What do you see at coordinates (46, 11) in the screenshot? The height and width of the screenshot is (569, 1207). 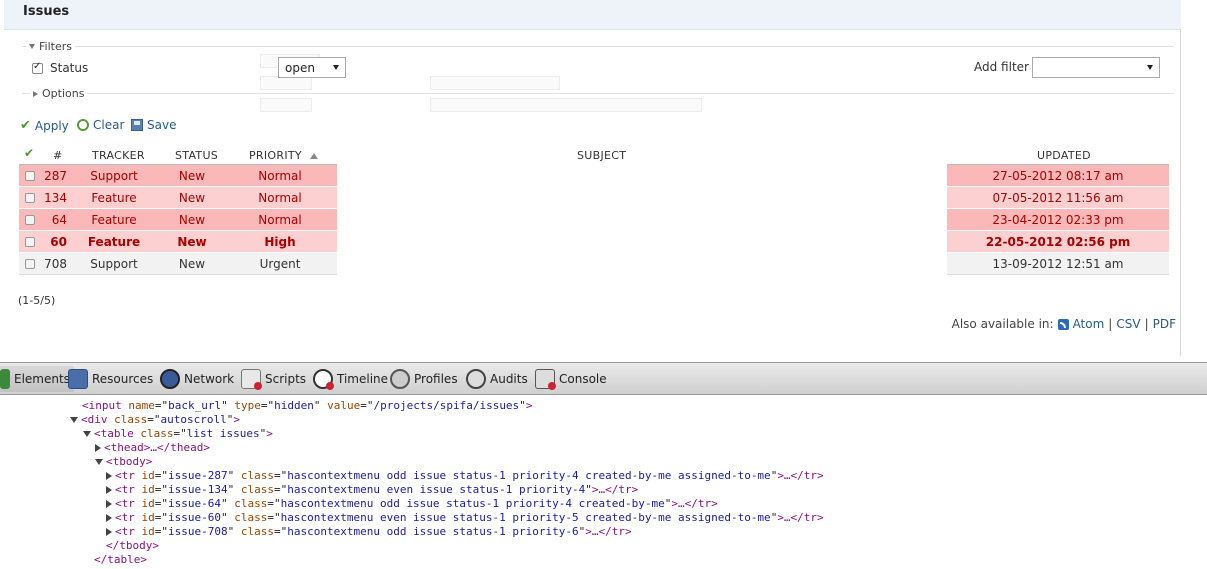 I see `page-title: Issues` at bounding box center [46, 11].